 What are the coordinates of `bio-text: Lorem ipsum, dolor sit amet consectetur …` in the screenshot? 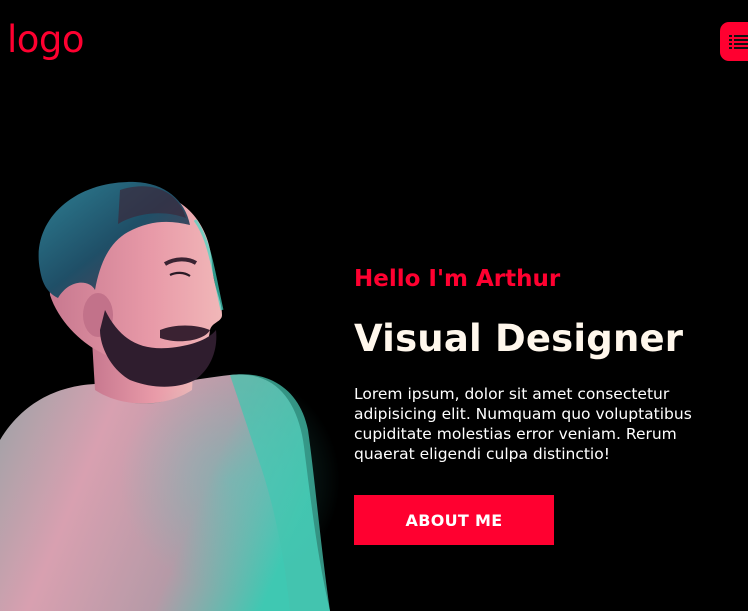 It's located at (523, 424).